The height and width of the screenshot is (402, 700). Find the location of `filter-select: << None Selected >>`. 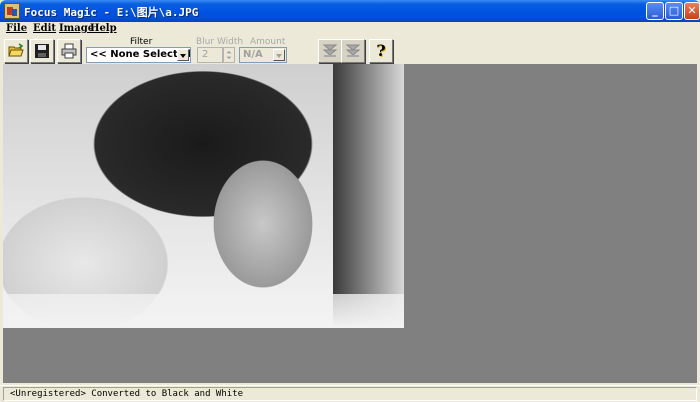

filter-select: << None Selected >> is located at coordinates (138, 55).